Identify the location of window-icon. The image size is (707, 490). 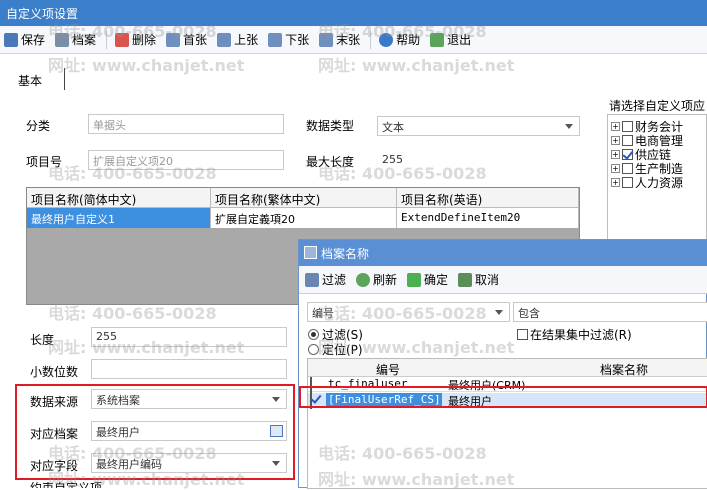
(310, 252).